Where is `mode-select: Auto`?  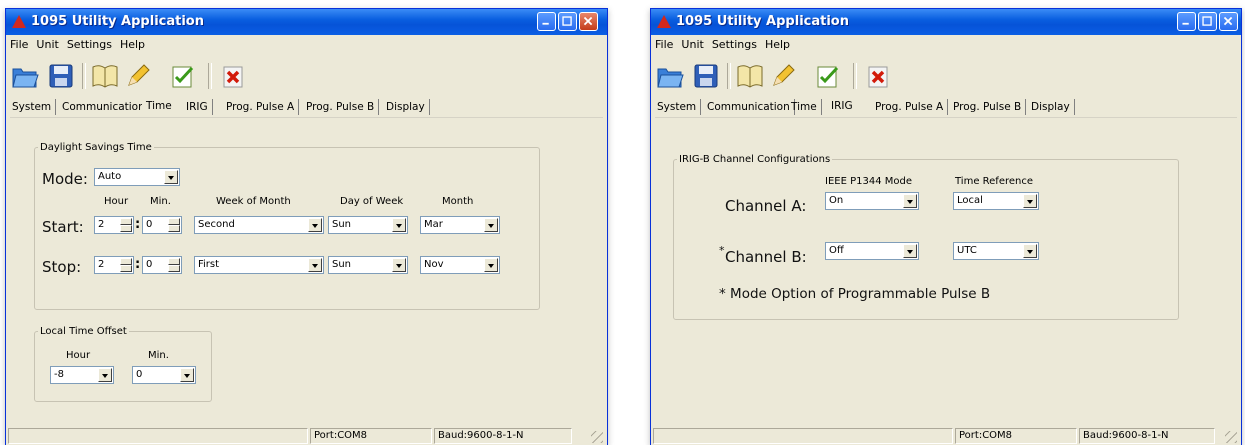
mode-select: Auto is located at coordinates (137, 177).